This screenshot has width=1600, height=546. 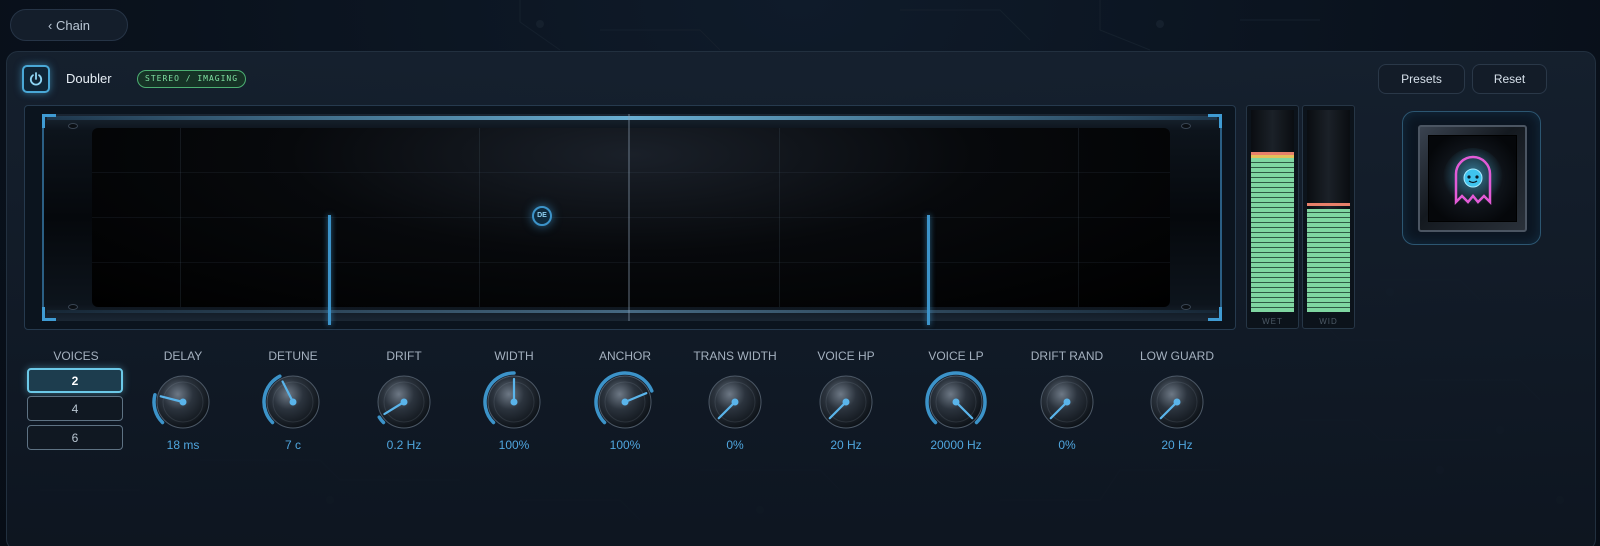 I want to click on knob-low-guard: LOW GUARD 20 Hz, so click(x=1177, y=400).